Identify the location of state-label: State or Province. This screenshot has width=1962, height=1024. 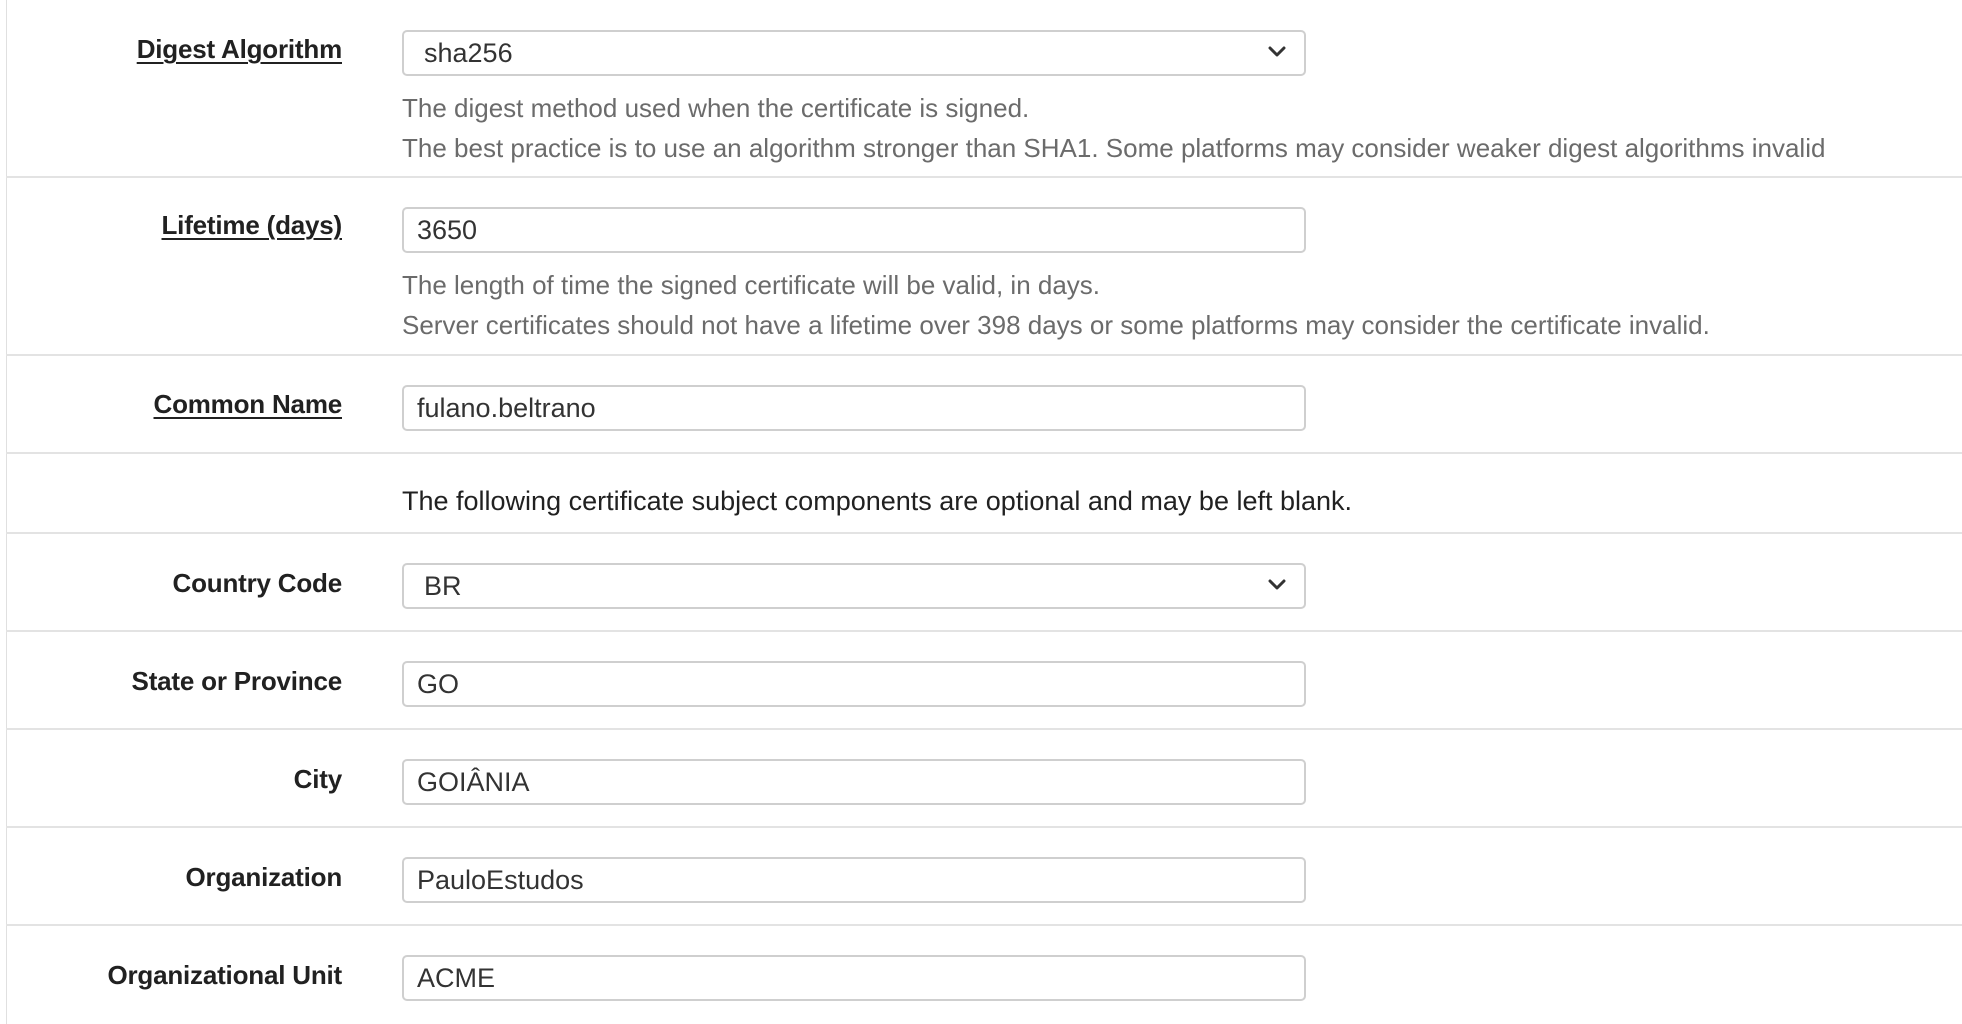
(237, 681).